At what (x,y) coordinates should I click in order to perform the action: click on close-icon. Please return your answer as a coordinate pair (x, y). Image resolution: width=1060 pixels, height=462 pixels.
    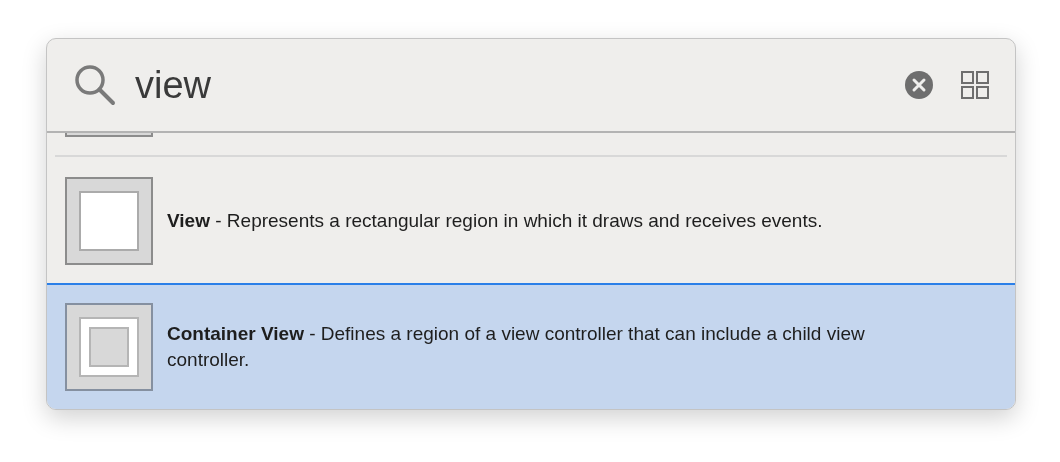
    Looking at the image, I should click on (919, 85).